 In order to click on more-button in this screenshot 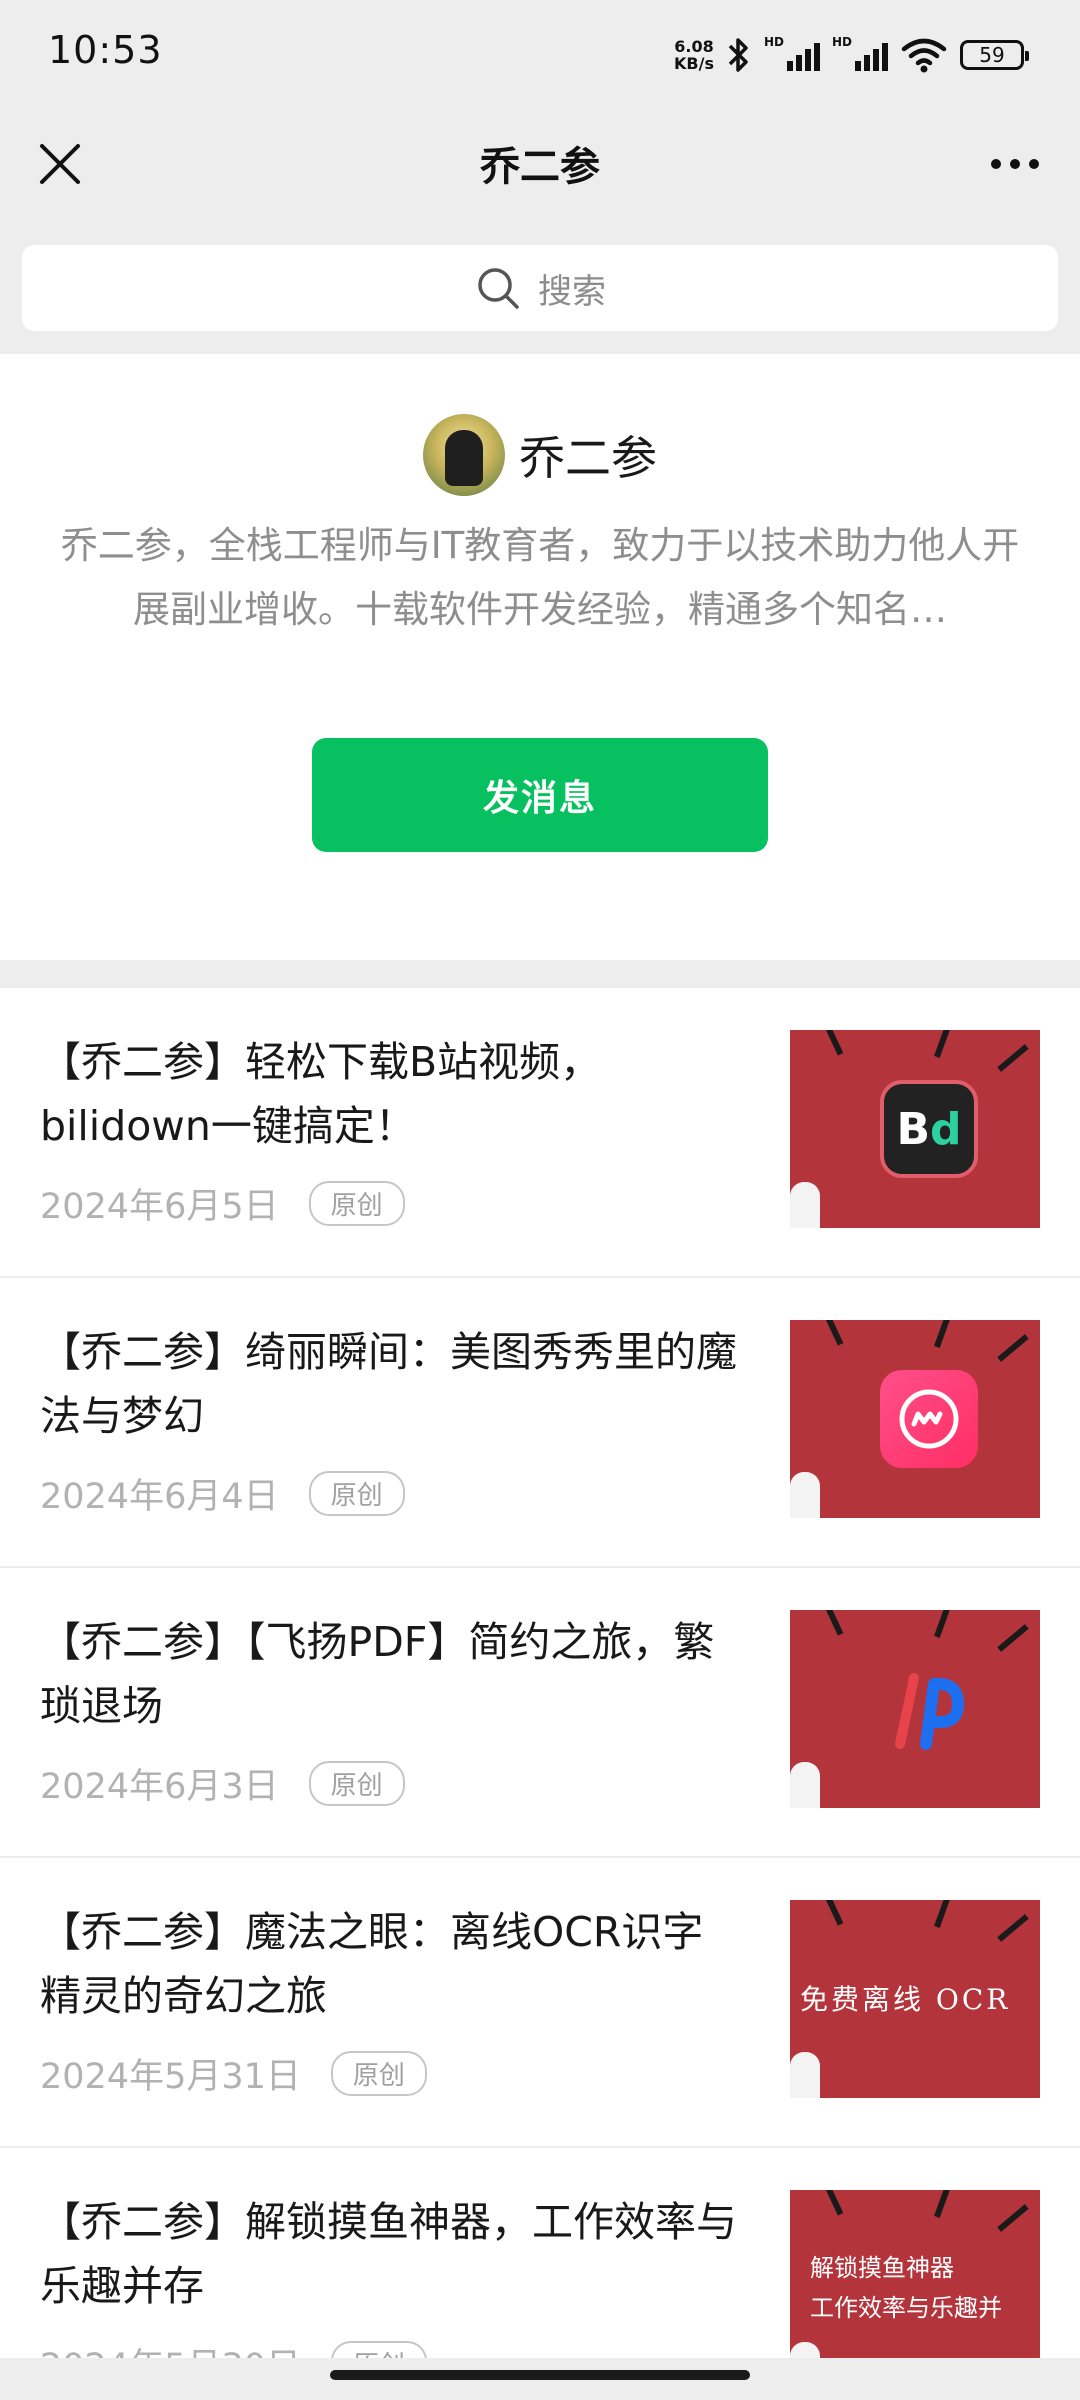, I will do `click(1015, 164)`.